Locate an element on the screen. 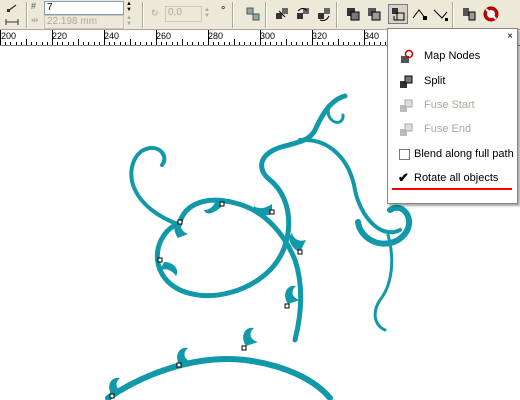 This screenshot has height=400, width=520. fuse-end-icon is located at coordinates (406, 130).